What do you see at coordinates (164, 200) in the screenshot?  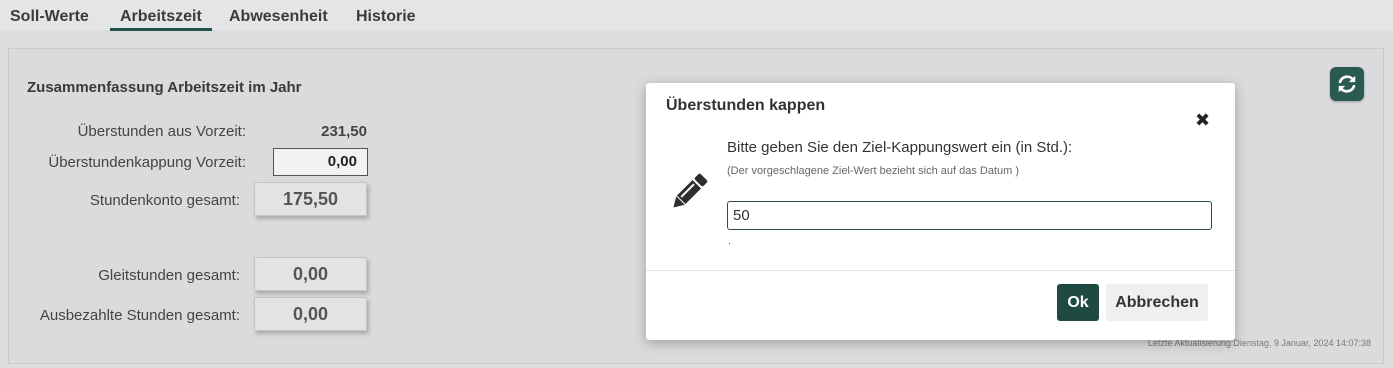 I see `stundenkonto-label: Stundenkonto gesamt:` at bounding box center [164, 200].